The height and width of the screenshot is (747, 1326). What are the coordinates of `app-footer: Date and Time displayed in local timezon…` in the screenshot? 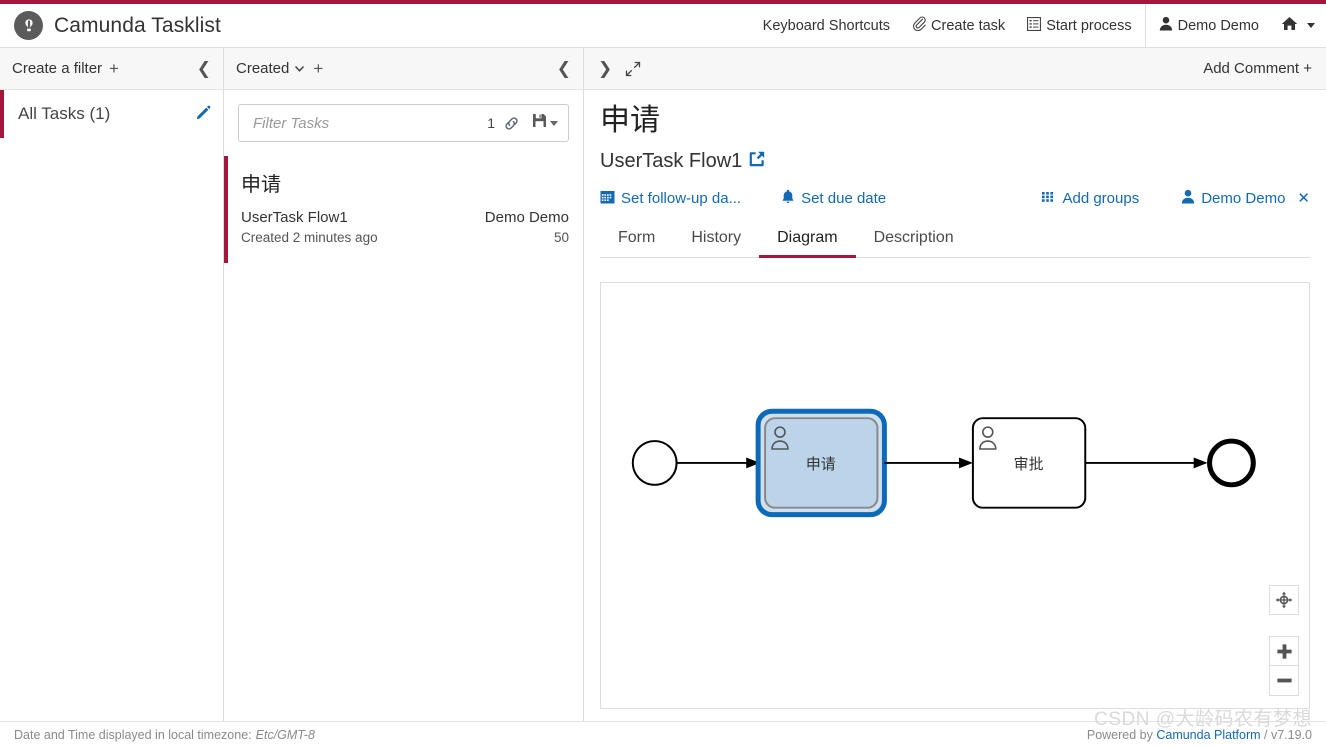 It's located at (663, 734).